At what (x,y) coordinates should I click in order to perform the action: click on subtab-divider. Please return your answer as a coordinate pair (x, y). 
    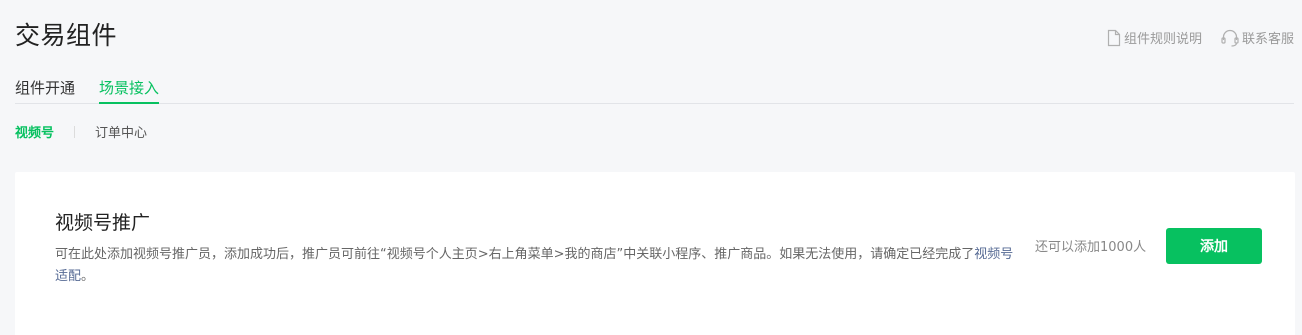
    Looking at the image, I should click on (75, 131).